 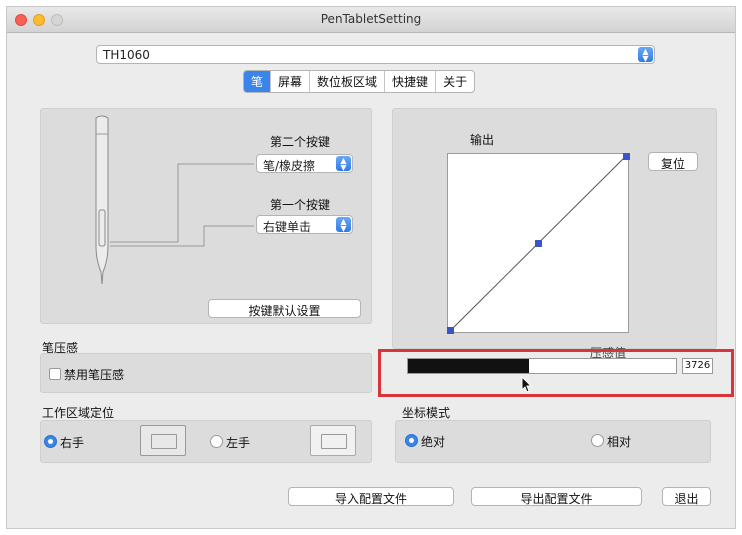 I want to click on title-bar: PenTabletSetting, so click(x=371, y=20).